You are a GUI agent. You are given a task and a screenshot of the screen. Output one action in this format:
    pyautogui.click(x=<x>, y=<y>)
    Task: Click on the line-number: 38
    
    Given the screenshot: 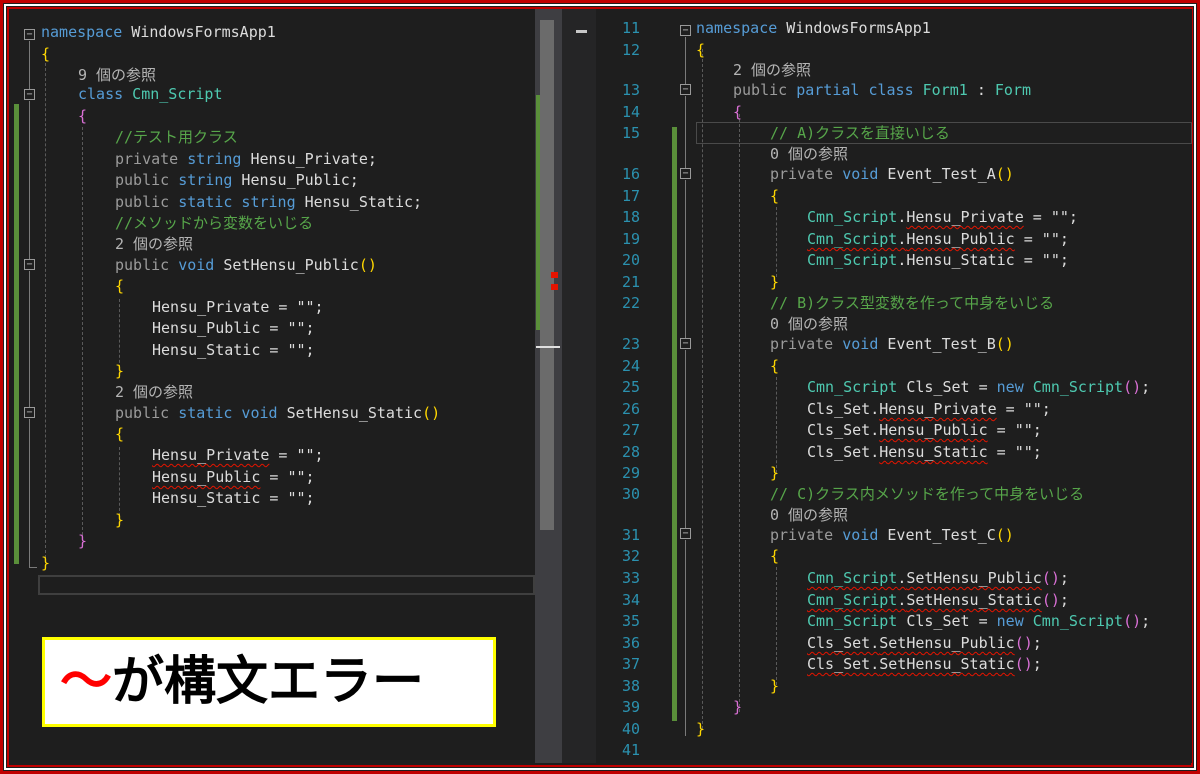 What is the action you would take?
    pyautogui.click(x=630, y=686)
    